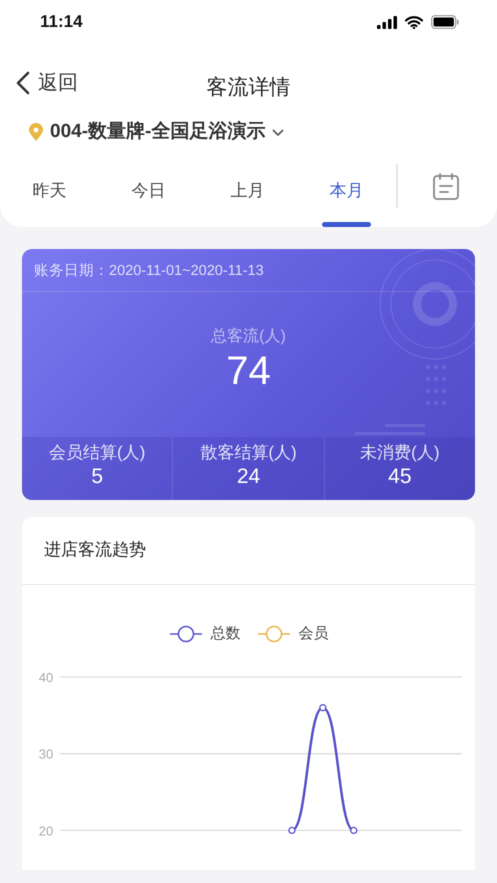 The width and height of the screenshot is (497, 883). Describe the element at coordinates (248, 370) in the screenshot. I see `total-value: 74` at that location.